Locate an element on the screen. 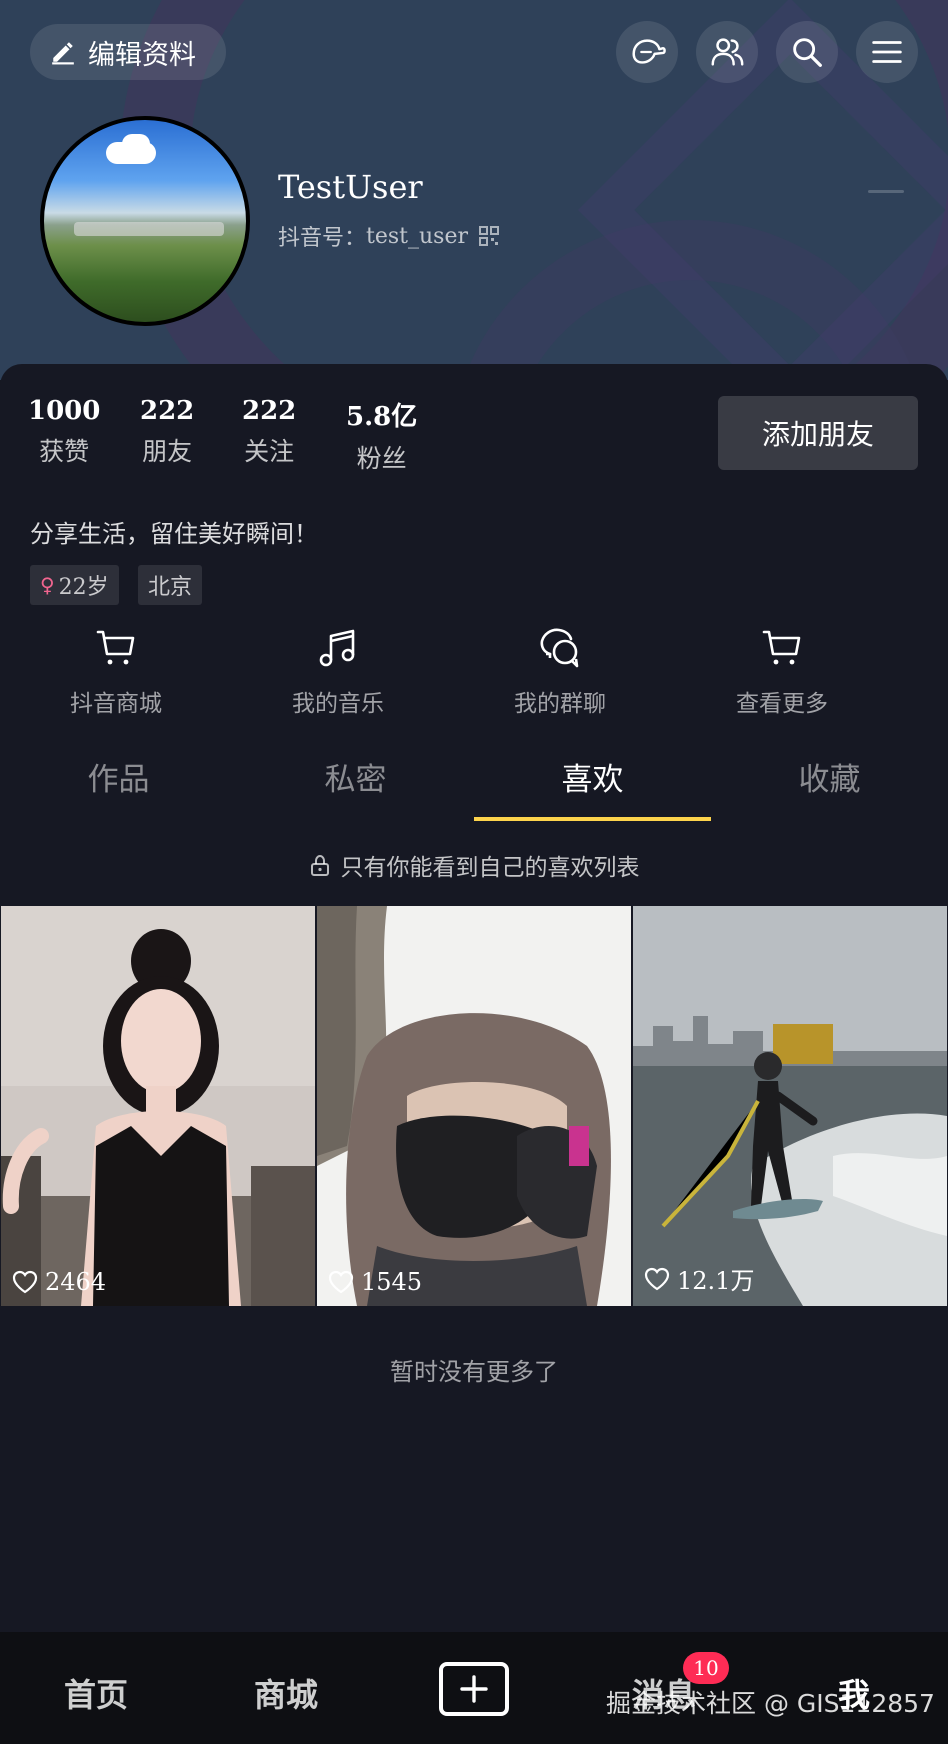 This screenshot has height=1744, width=948. header-divider is located at coordinates (886, 191).